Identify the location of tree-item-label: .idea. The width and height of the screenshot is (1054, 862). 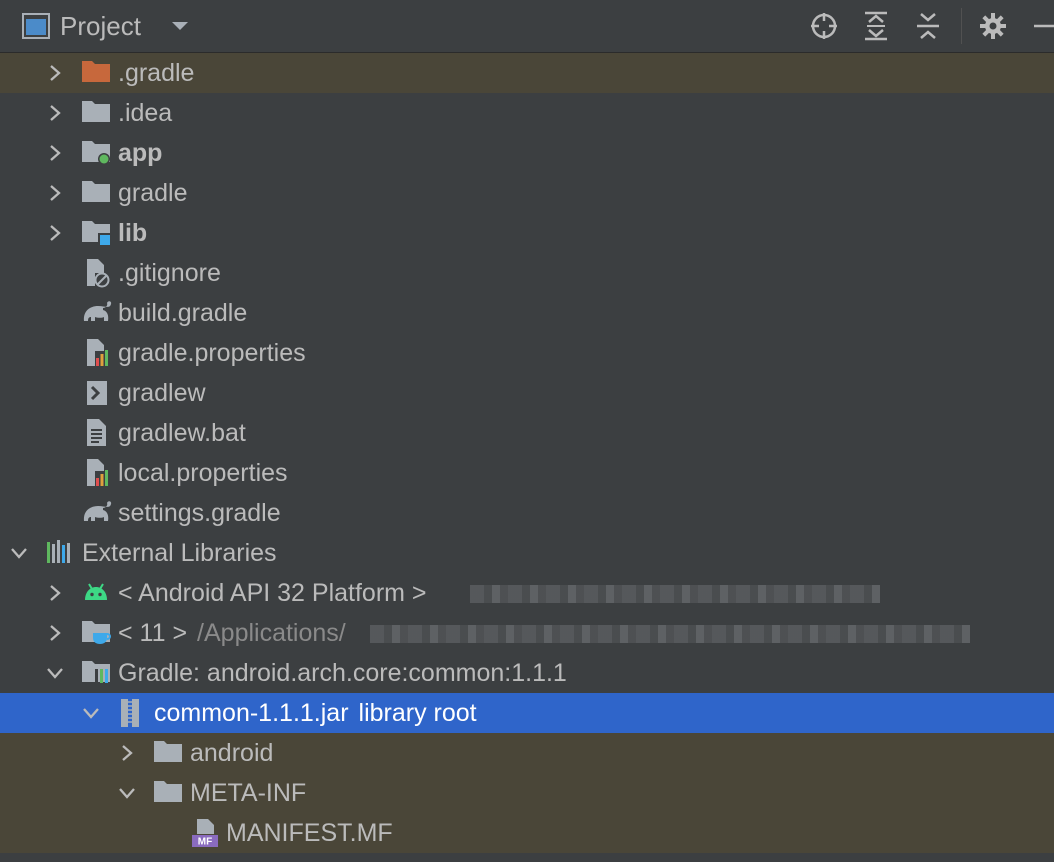
(145, 113).